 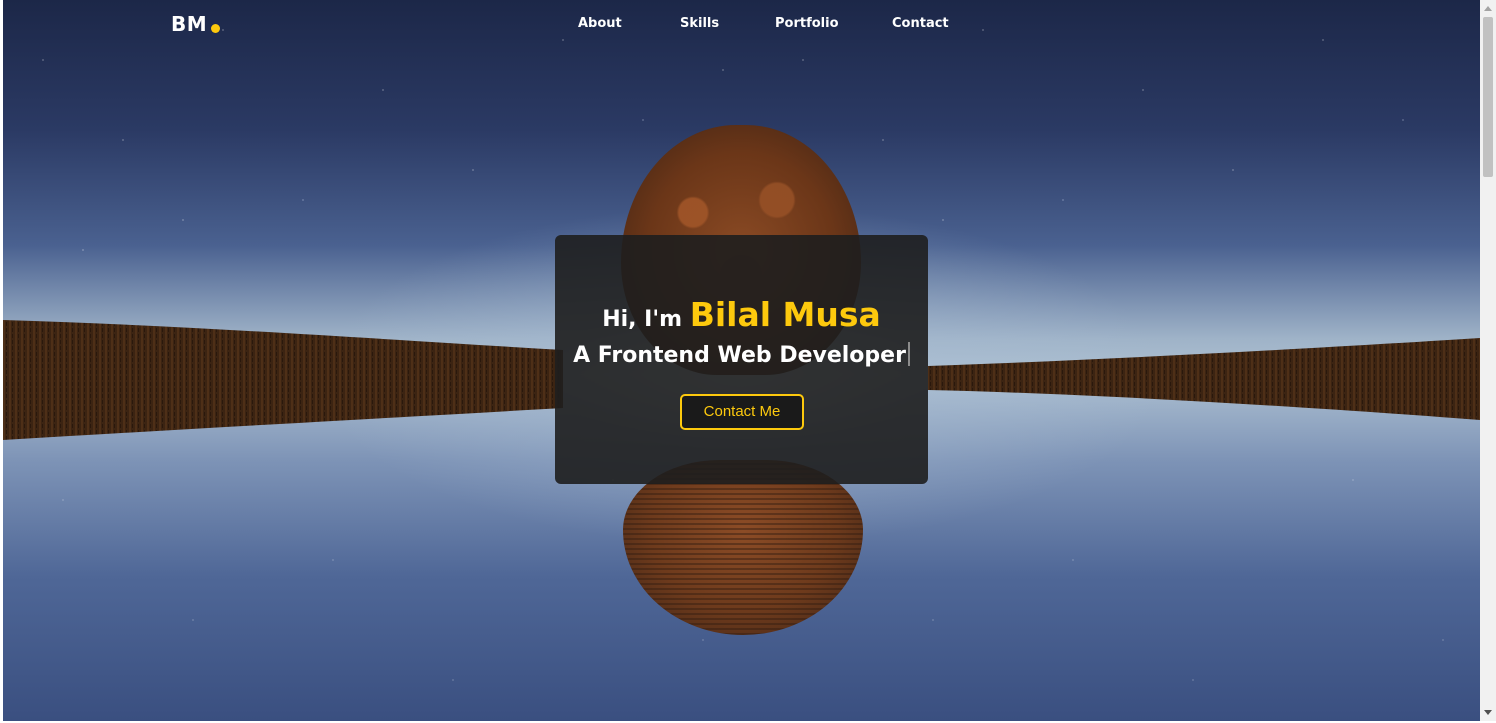 What do you see at coordinates (1488, 8) in the screenshot?
I see `scroll-up-arrow-icon` at bounding box center [1488, 8].